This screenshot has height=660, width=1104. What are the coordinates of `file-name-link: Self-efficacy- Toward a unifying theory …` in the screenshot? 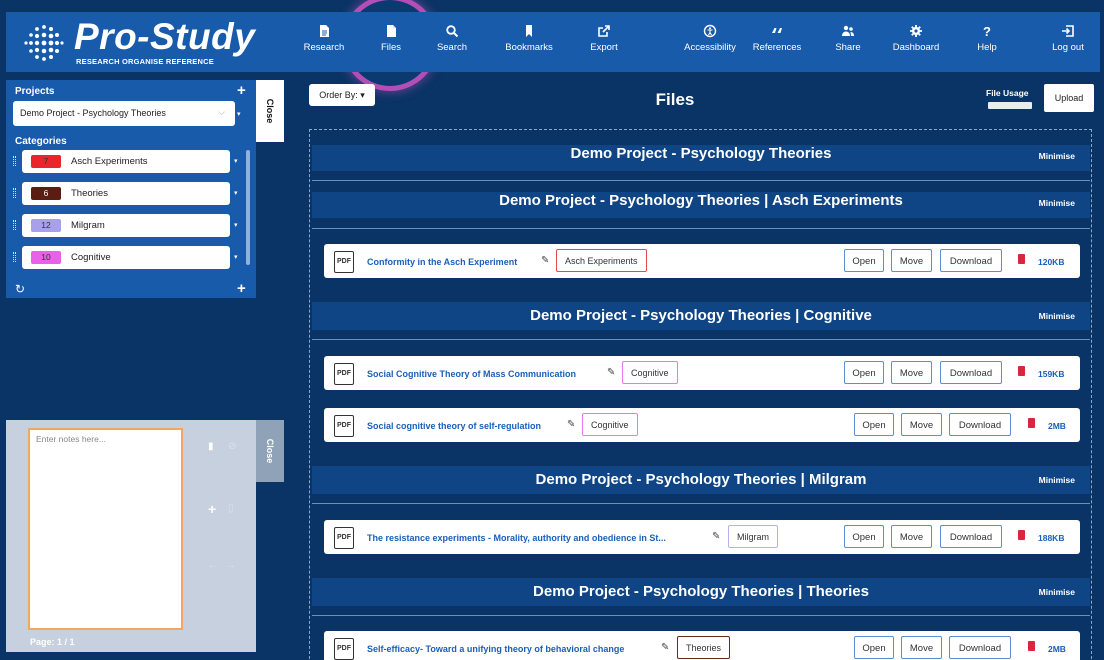 It's located at (495, 649).